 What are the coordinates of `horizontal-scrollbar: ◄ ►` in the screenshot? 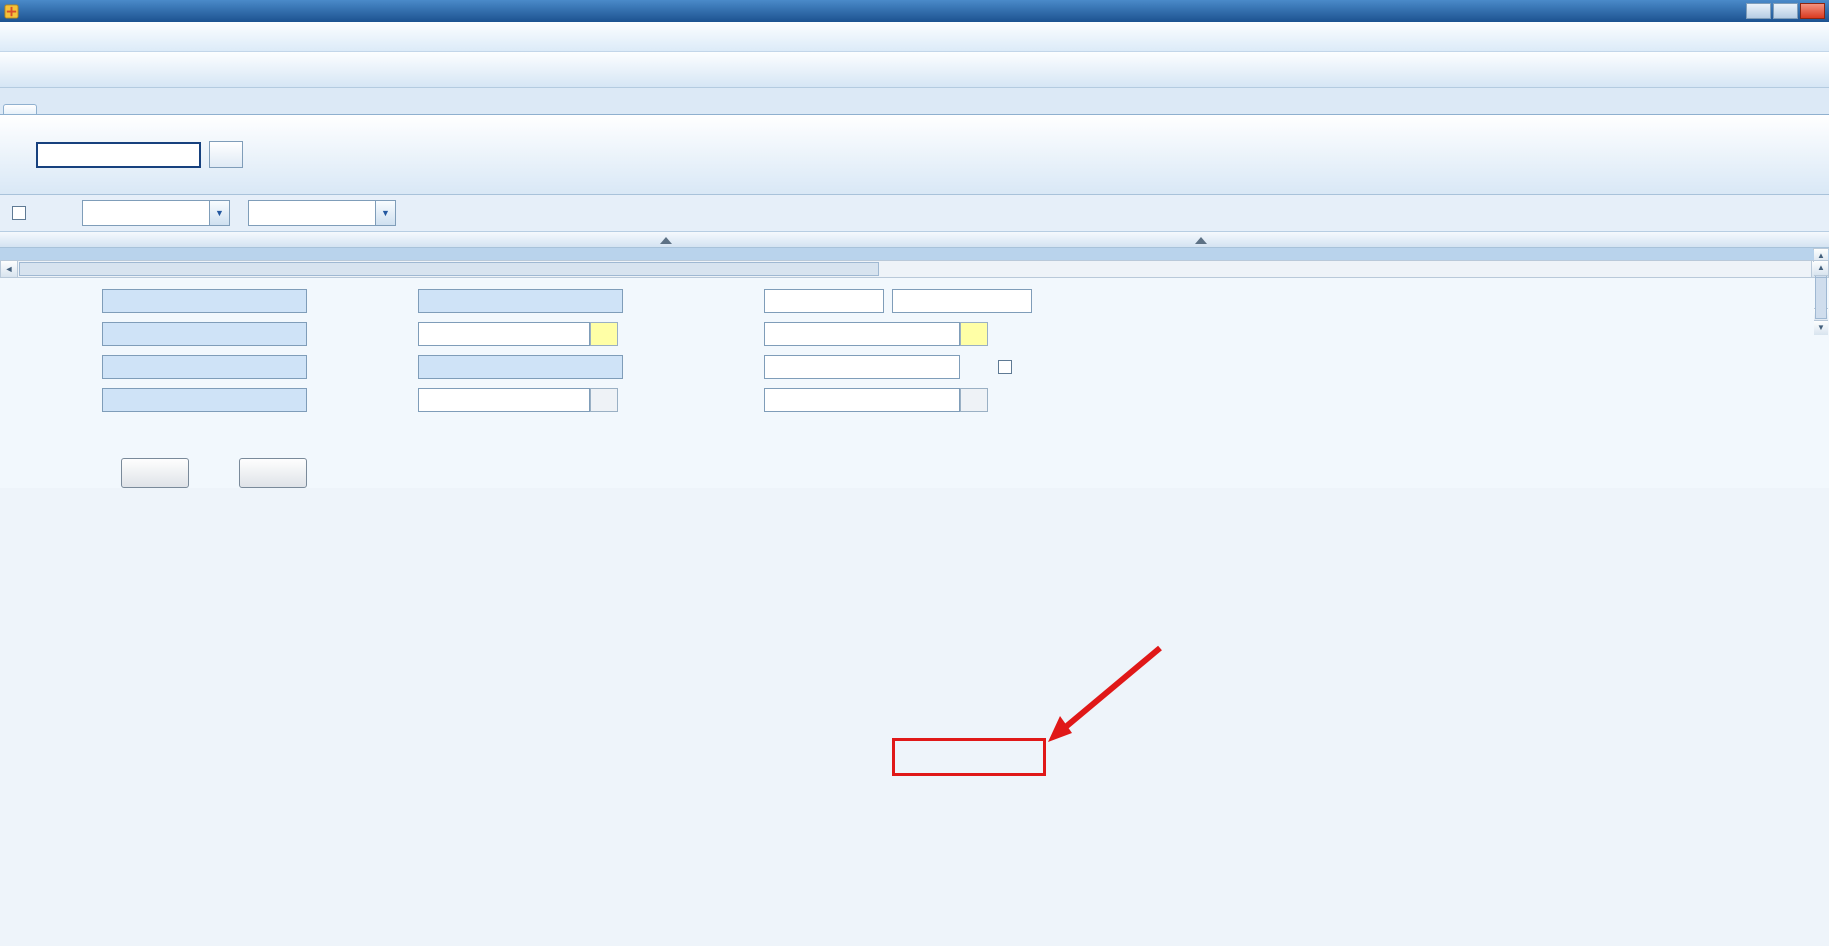 It's located at (914, 269).